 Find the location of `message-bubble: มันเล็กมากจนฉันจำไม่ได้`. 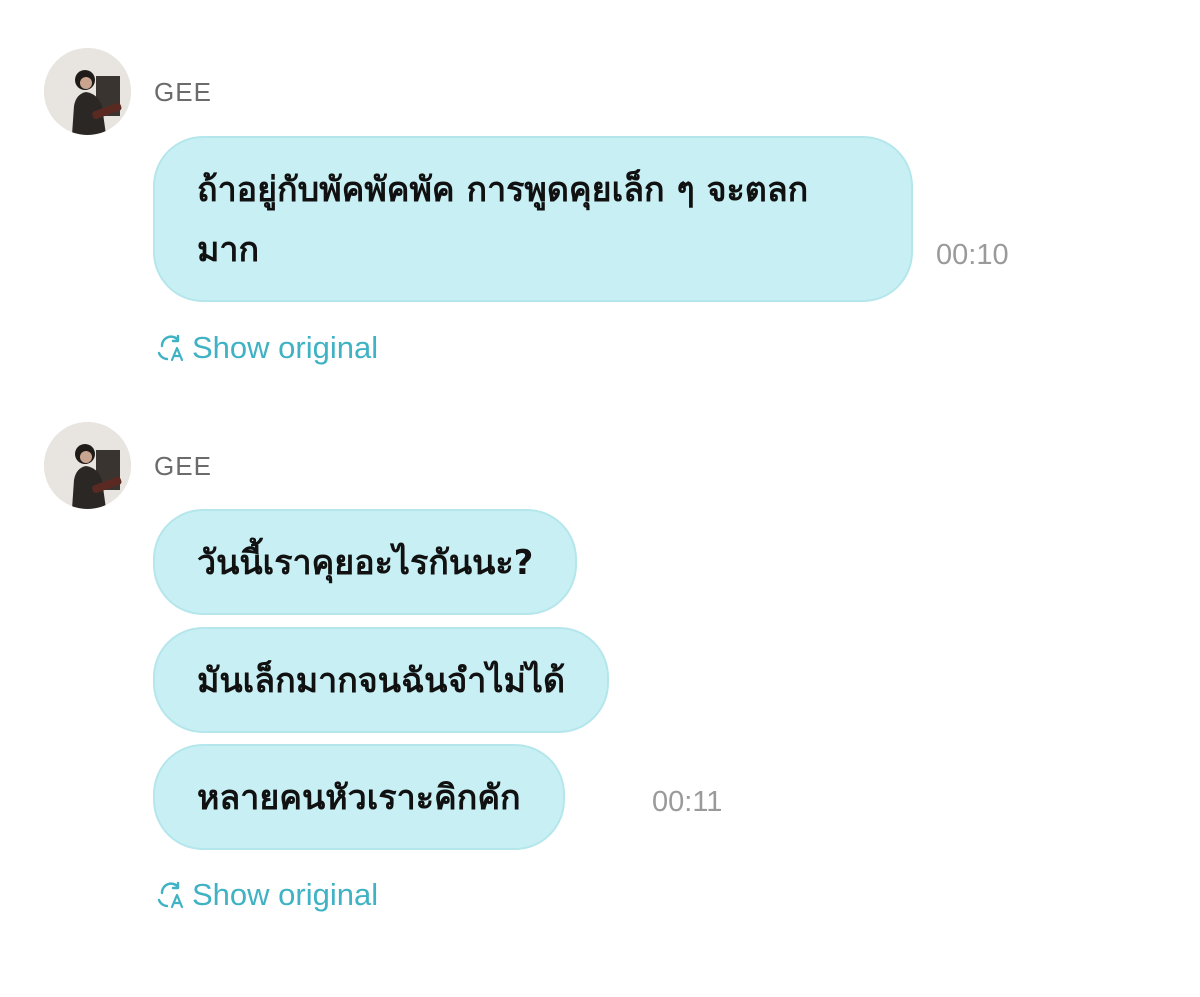

message-bubble: มันเล็กมากจนฉันจำไม่ได้ is located at coordinates (381, 680).